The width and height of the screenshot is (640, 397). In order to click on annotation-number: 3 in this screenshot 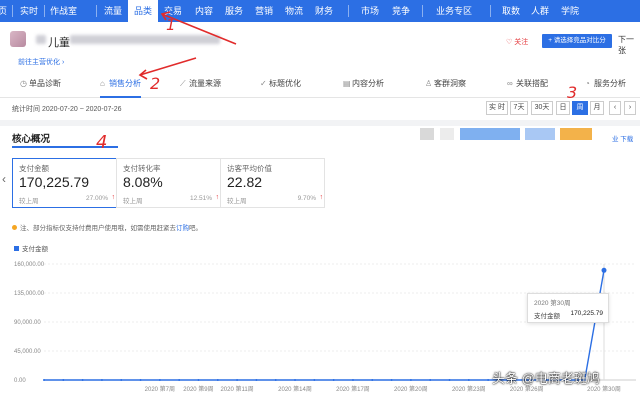, I will do `click(572, 92)`.